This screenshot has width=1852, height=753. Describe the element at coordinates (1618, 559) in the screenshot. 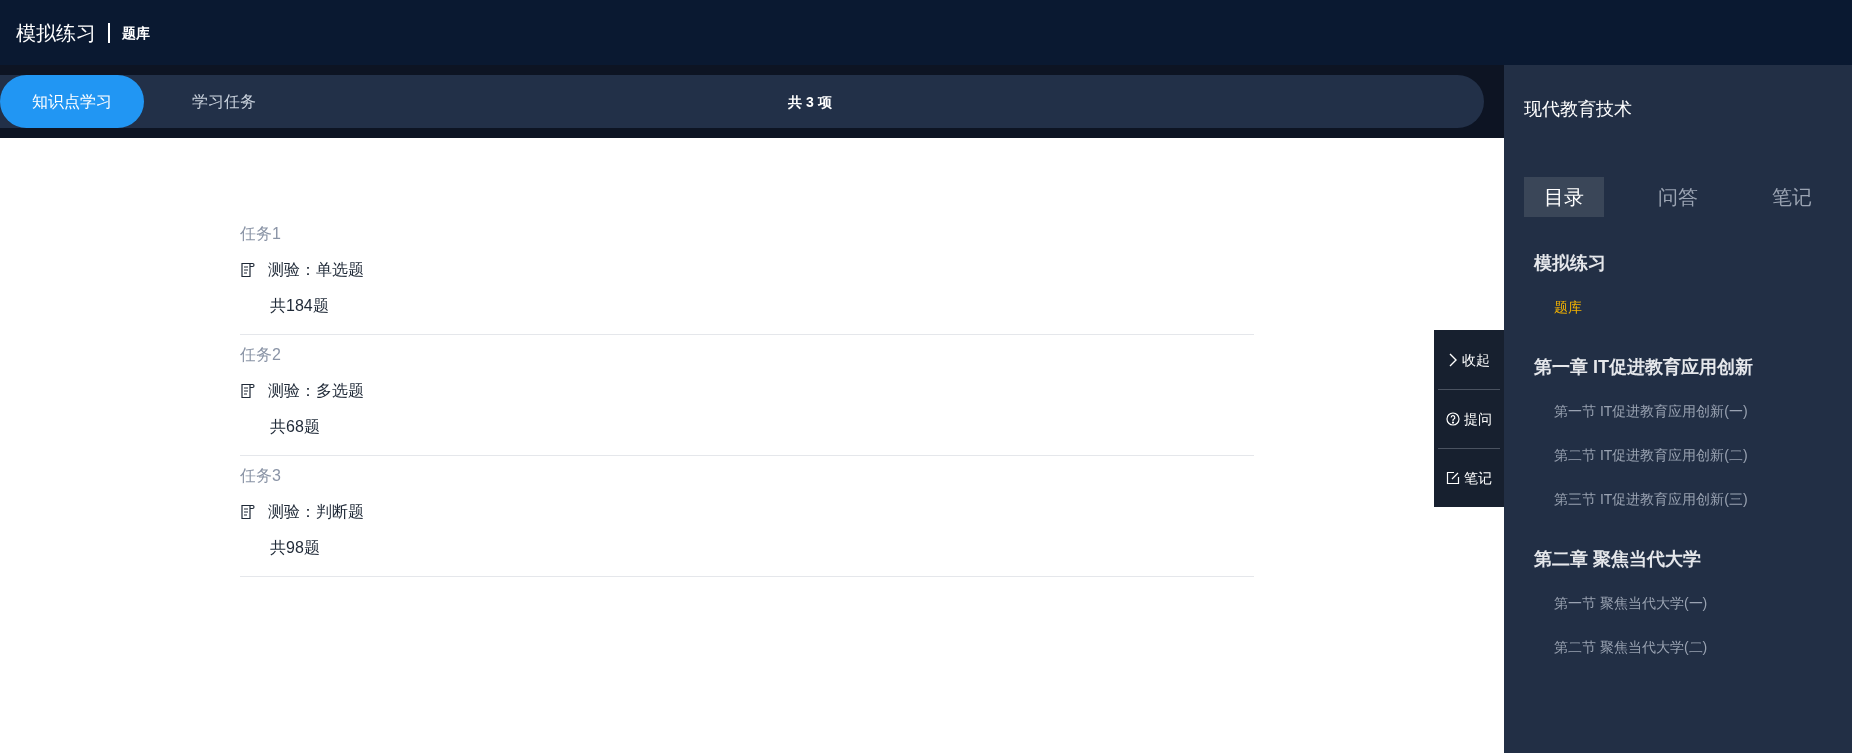

I see `chapter-heading: 第二章 聚焦当代大学` at that location.